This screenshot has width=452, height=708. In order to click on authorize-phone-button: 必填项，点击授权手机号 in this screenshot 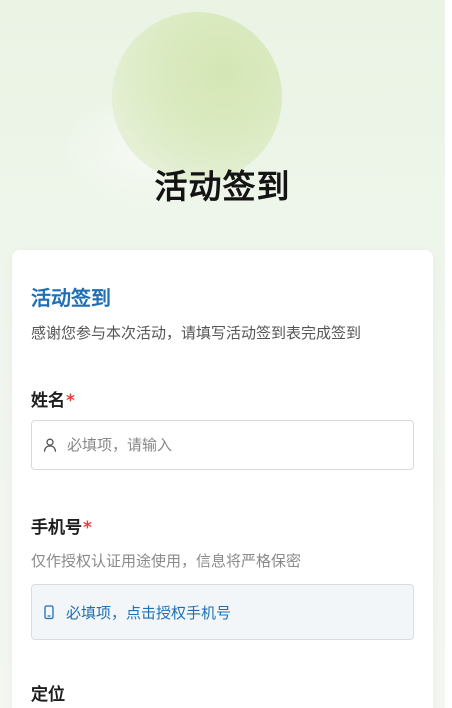, I will do `click(222, 612)`.